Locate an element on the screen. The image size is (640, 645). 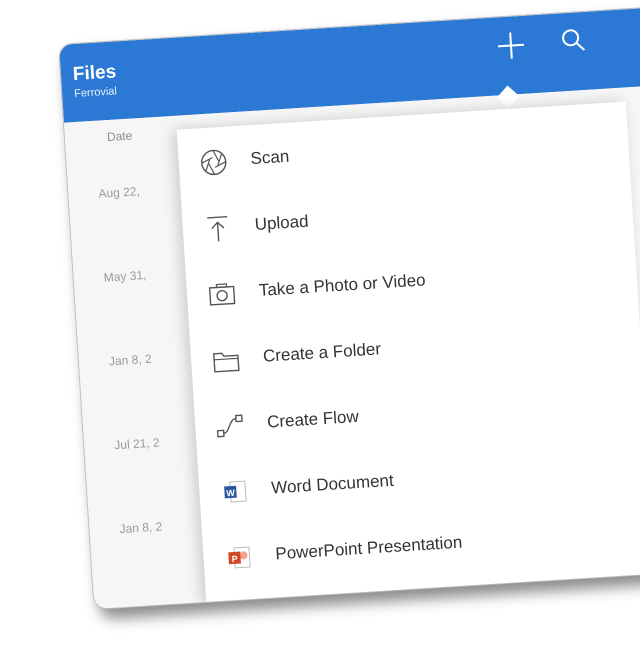
menu-item-label: Create a Folder is located at coordinates (322, 352).